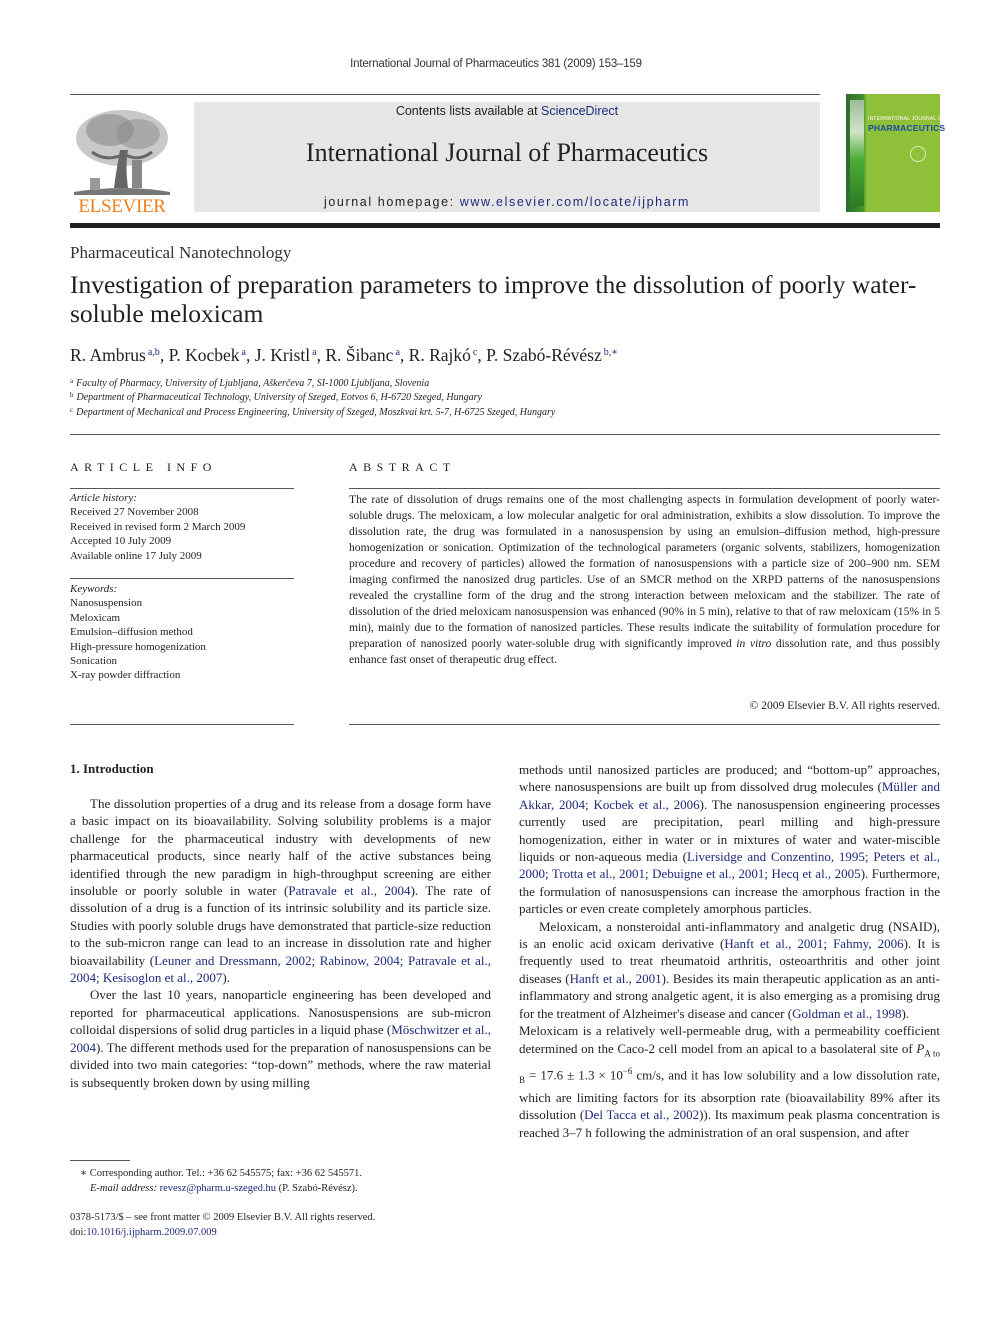 Image resolution: width=992 pixels, height=1323 pixels. What do you see at coordinates (846, 1013) in the screenshot?
I see `citation-link: Goldman et al., 1998` at bounding box center [846, 1013].